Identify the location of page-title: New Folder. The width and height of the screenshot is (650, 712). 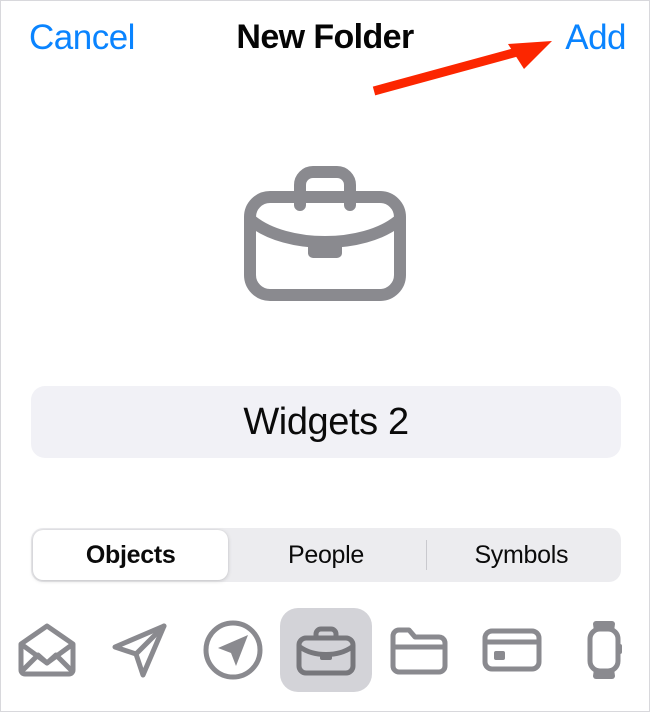
(325, 37).